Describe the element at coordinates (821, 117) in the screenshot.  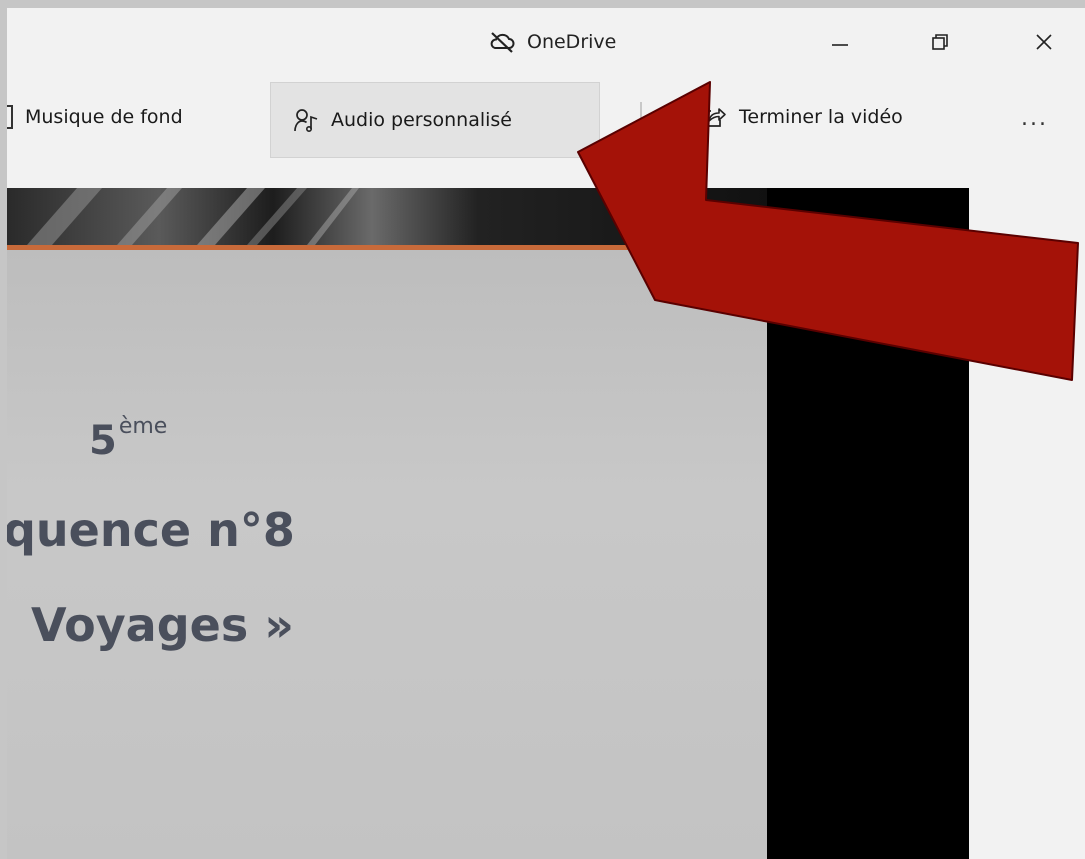
I see `finish-video-label: Terminer la vidéo` at that location.